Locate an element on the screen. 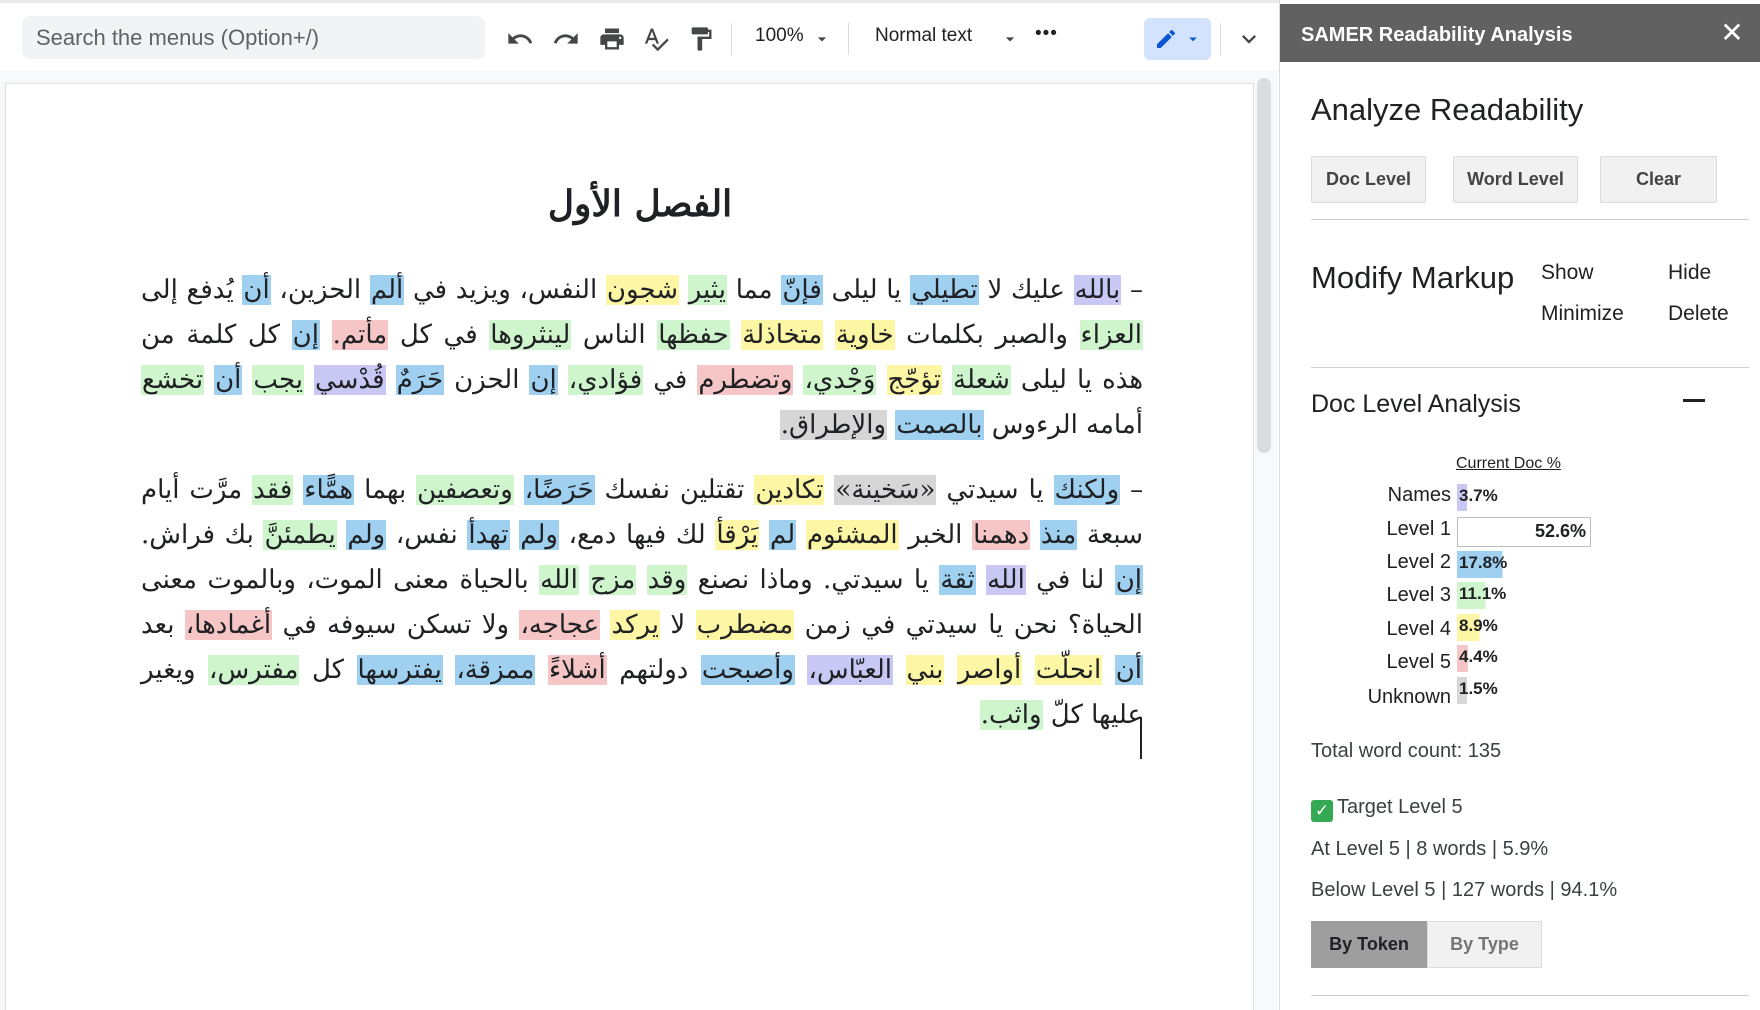 This screenshot has width=1760, height=1010. zoom-dropdown is located at coordinates (822, 39).